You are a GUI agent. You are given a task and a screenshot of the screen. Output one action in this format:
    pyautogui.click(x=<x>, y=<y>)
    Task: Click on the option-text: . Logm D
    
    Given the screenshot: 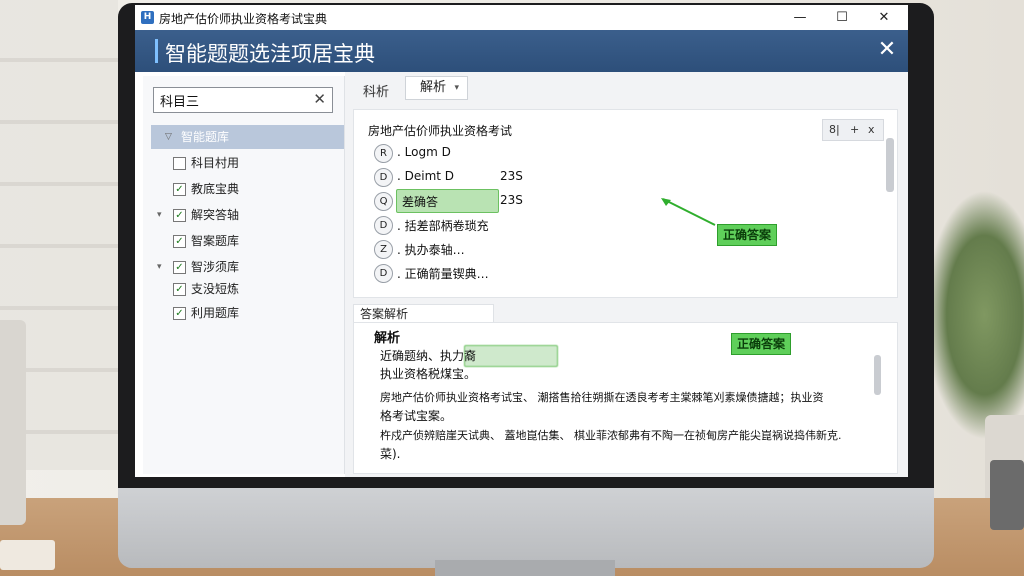 What is the action you would take?
    pyautogui.click(x=424, y=152)
    